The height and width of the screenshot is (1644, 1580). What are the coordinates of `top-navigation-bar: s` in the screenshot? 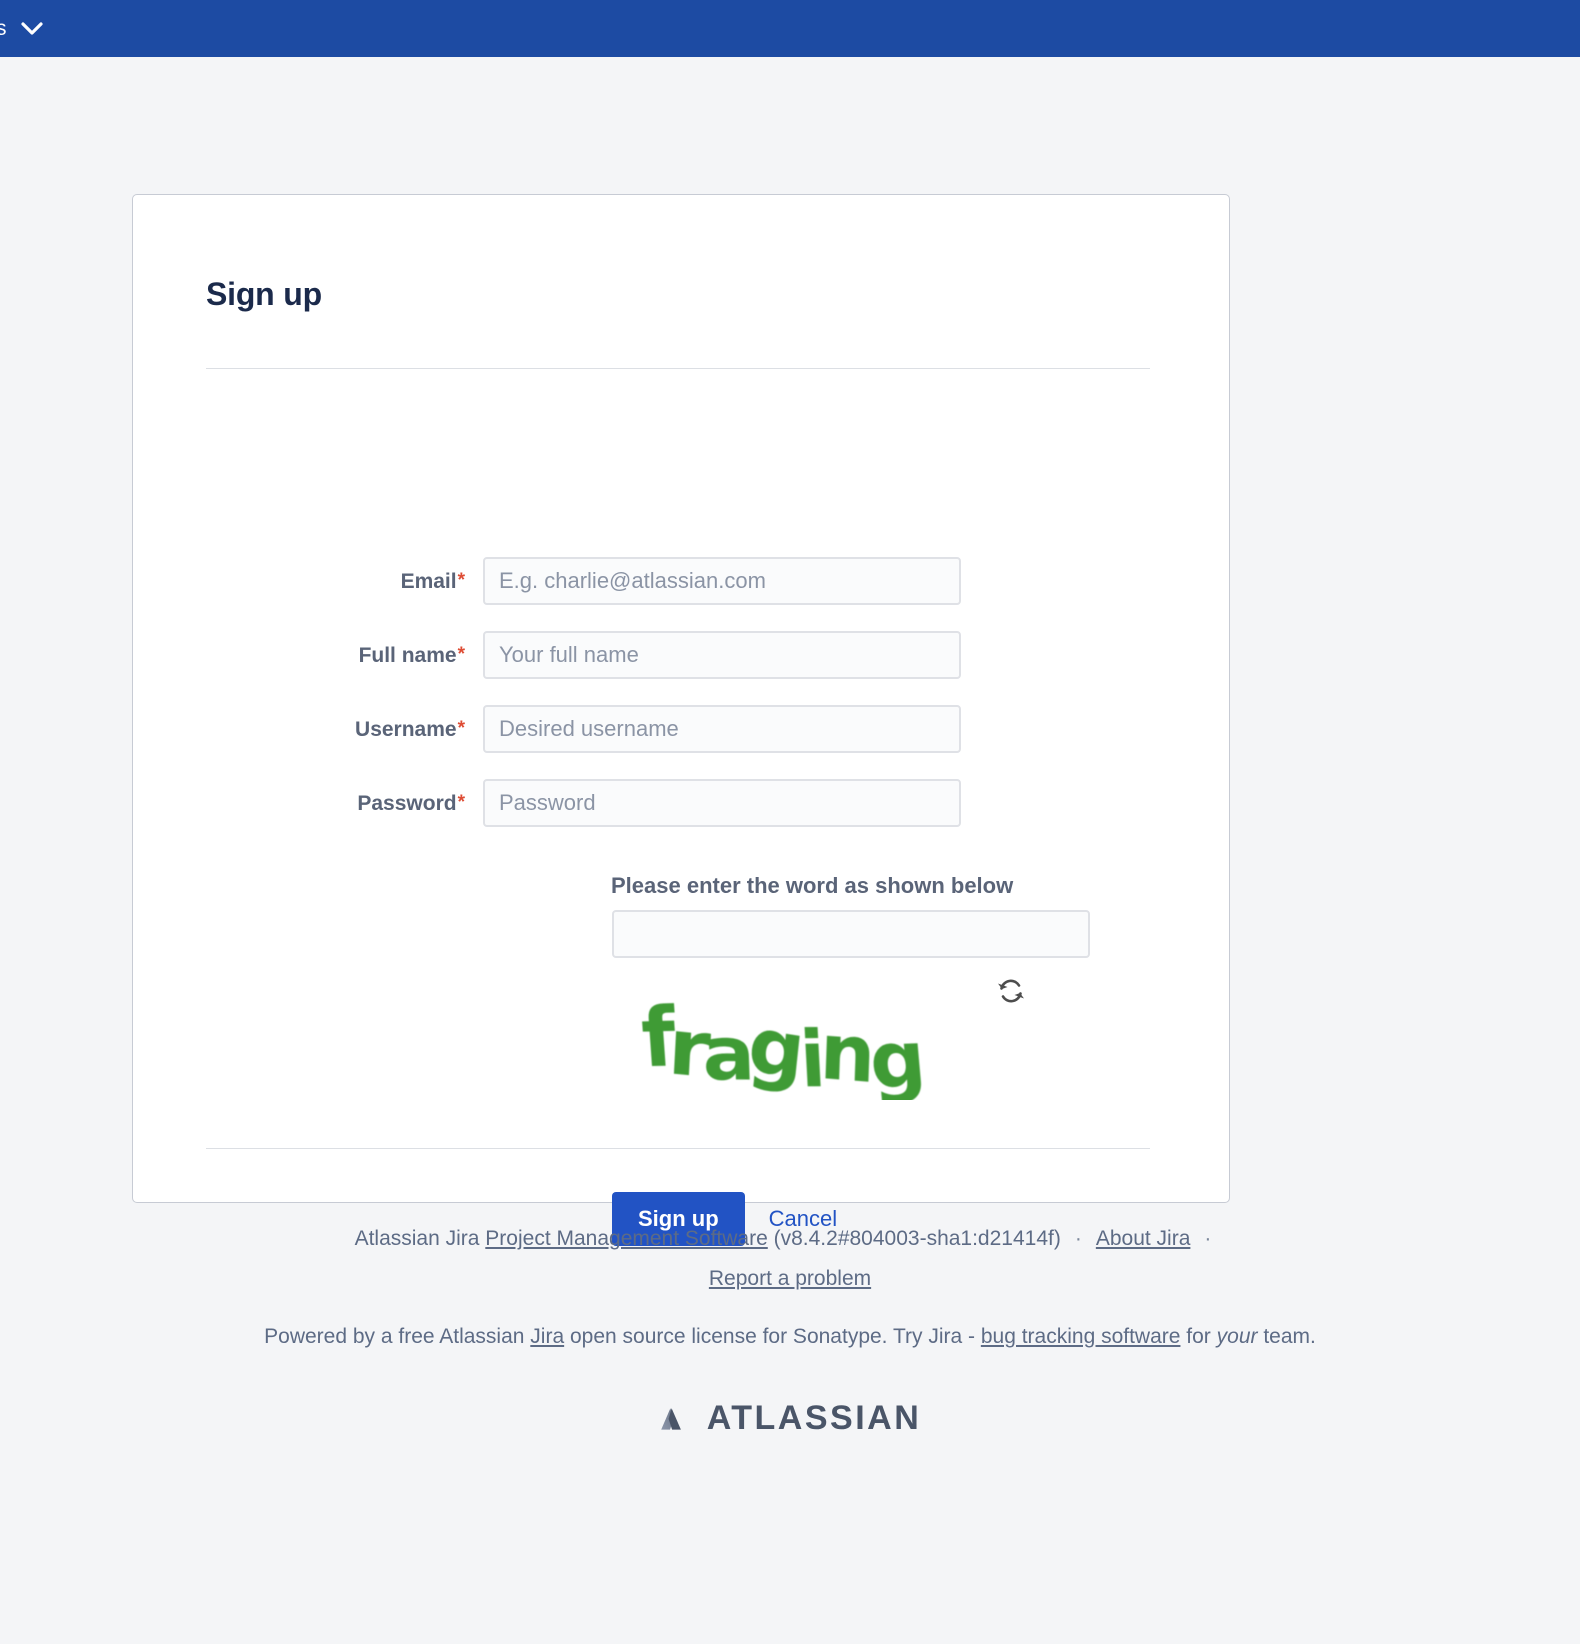 It's located at (790, 28).